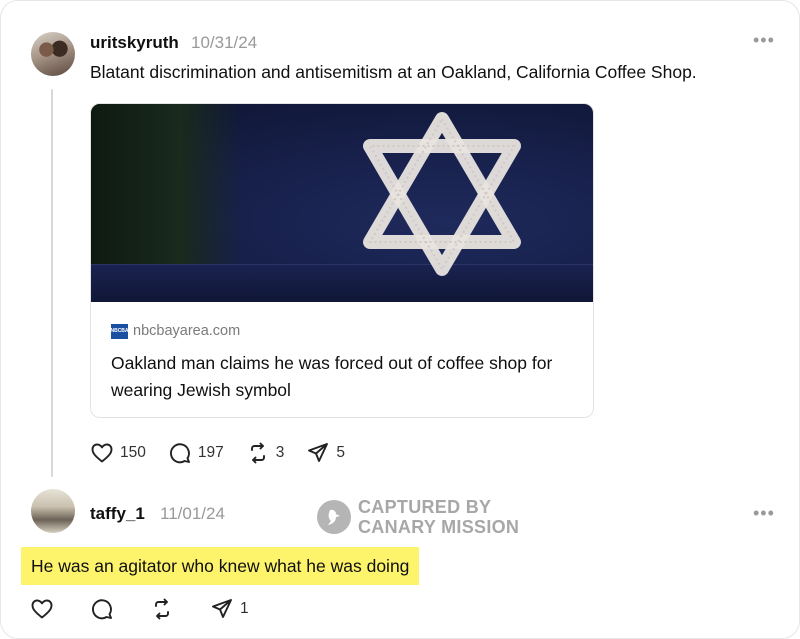  I want to click on reply-username: taffy_1, so click(117, 514).